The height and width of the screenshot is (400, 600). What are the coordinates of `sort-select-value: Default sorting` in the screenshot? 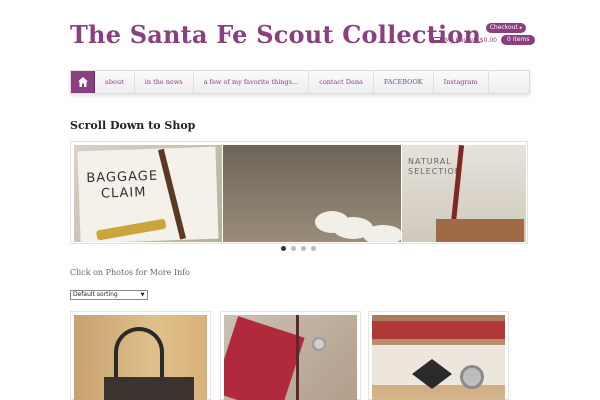 It's located at (95, 294).